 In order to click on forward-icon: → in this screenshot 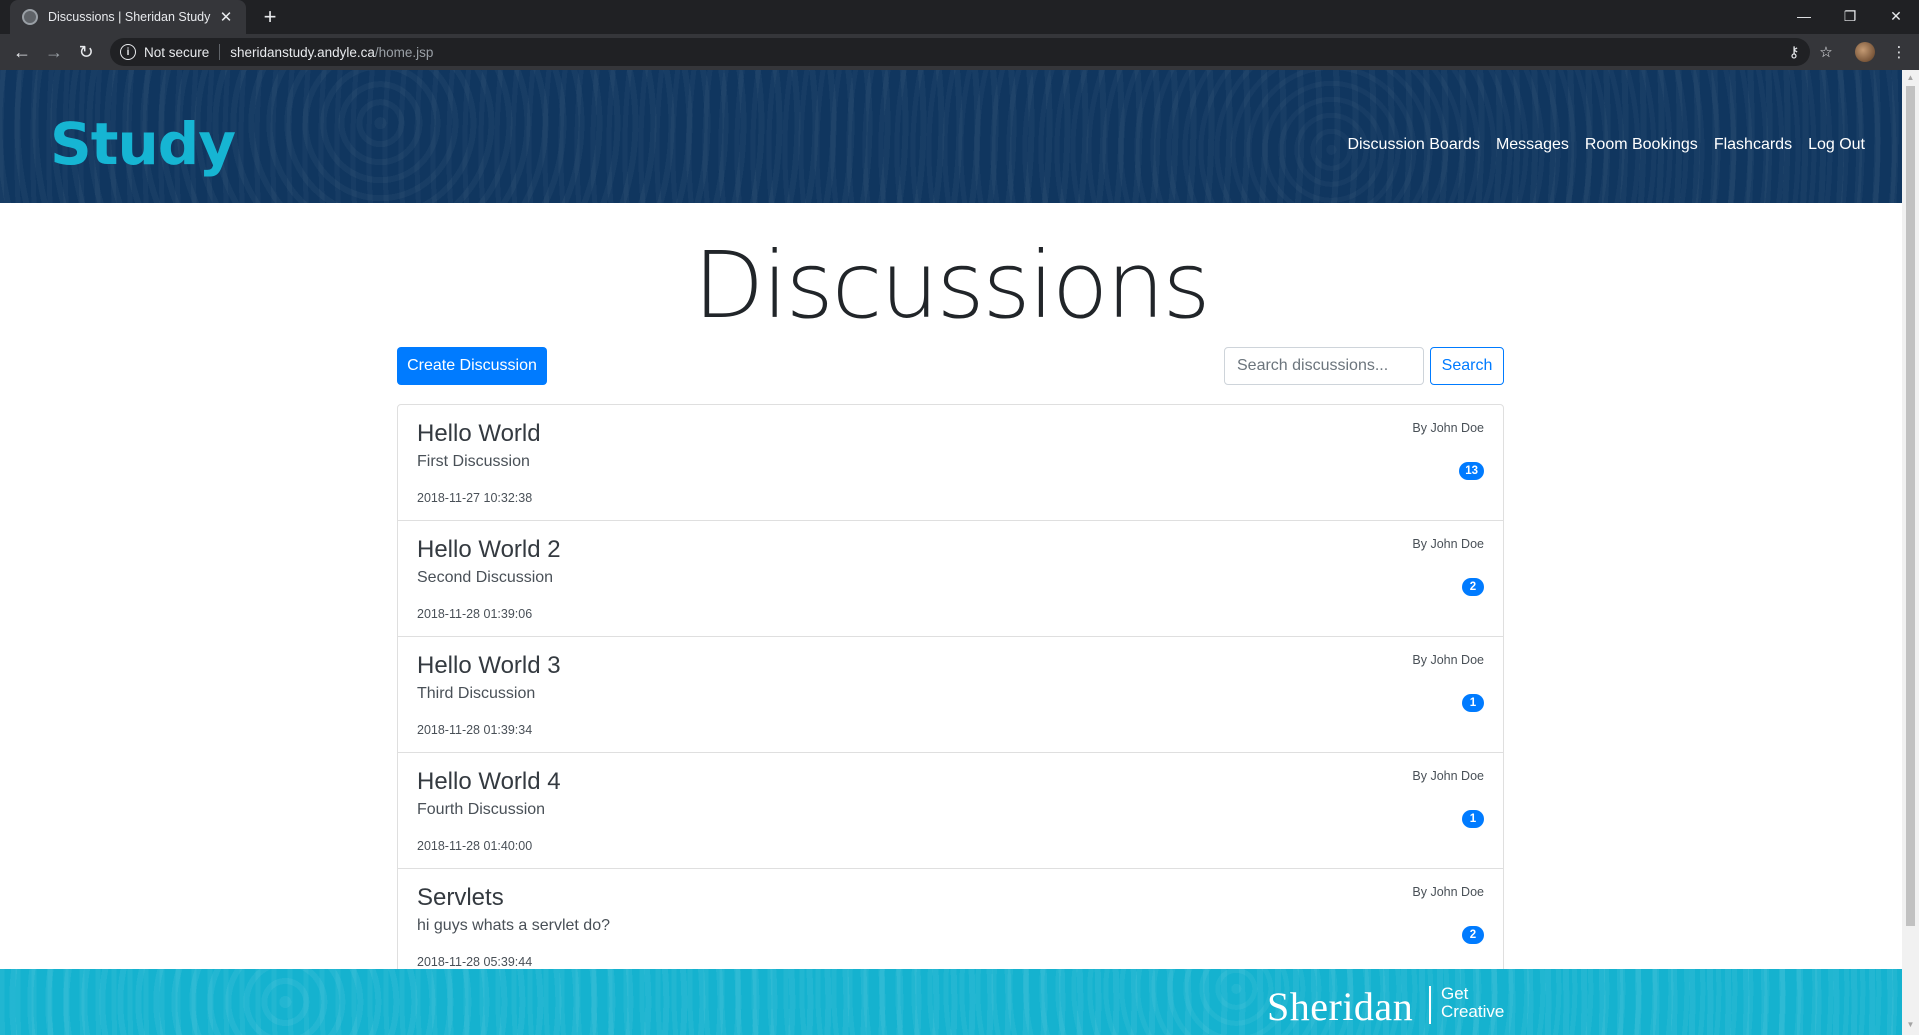, I will do `click(54, 52)`.